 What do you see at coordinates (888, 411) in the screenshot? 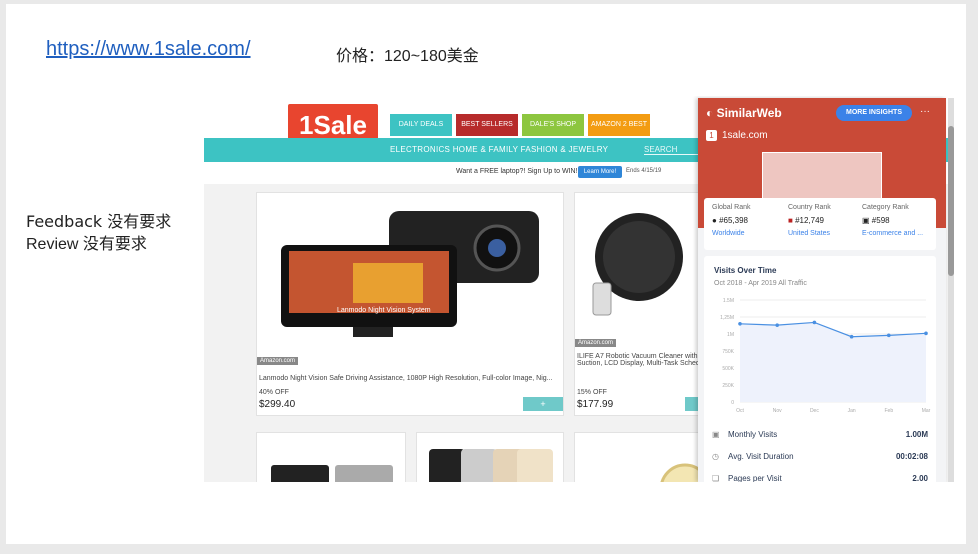
I see `x-tick-label: Feb` at bounding box center [888, 411].